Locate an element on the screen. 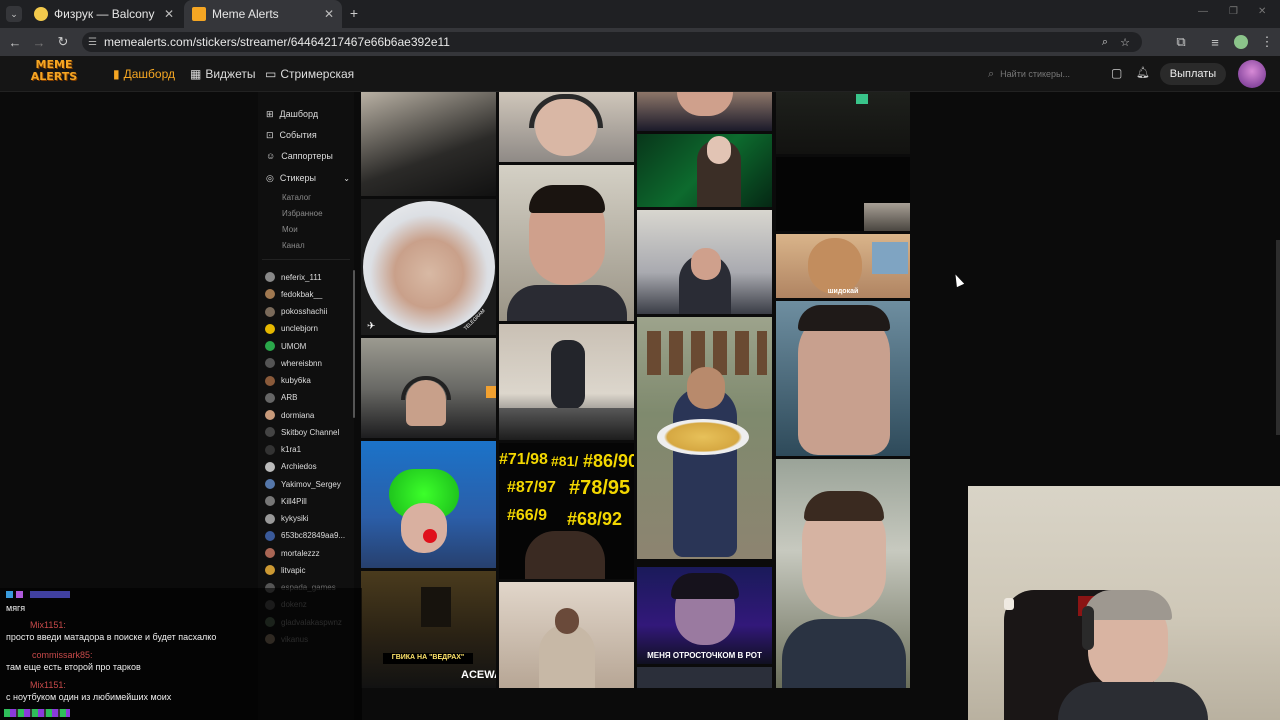 The height and width of the screenshot is (720, 1280). reload-icon: ↻ is located at coordinates (63, 42).